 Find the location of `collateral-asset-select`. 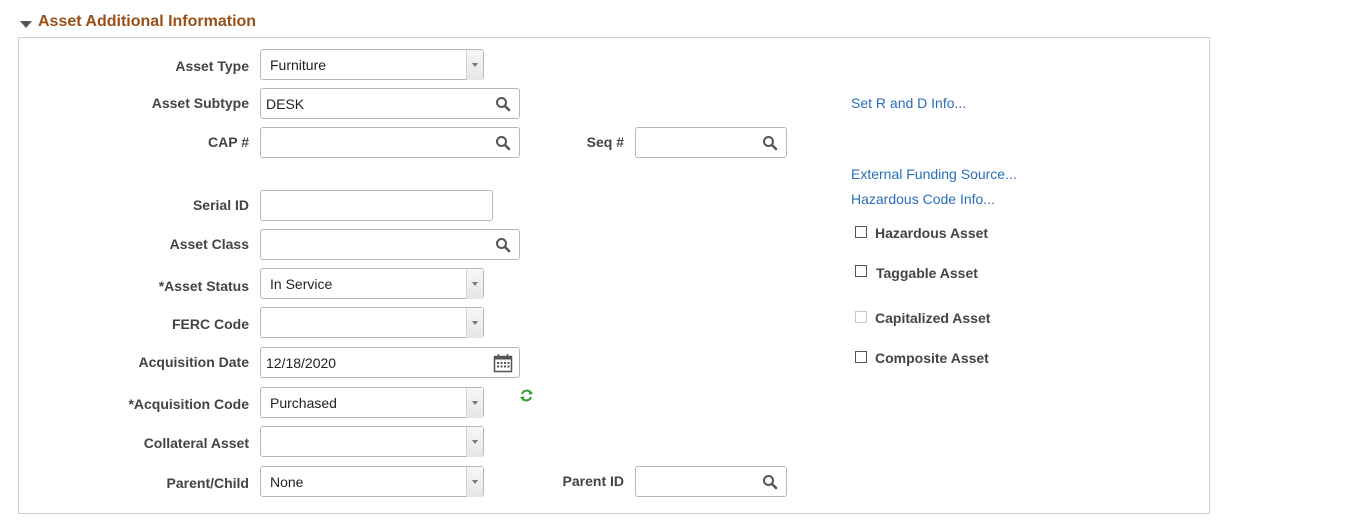

collateral-asset-select is located at coordinates (372, 441).